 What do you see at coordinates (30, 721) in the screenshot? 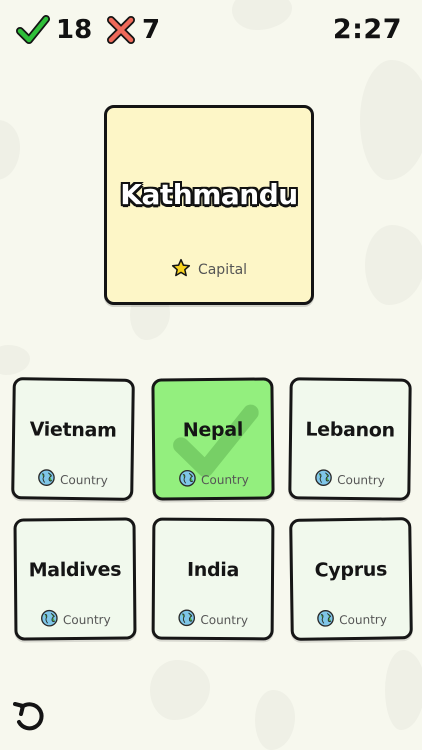
I see `undo-icon` at bounding box center [30, 721].